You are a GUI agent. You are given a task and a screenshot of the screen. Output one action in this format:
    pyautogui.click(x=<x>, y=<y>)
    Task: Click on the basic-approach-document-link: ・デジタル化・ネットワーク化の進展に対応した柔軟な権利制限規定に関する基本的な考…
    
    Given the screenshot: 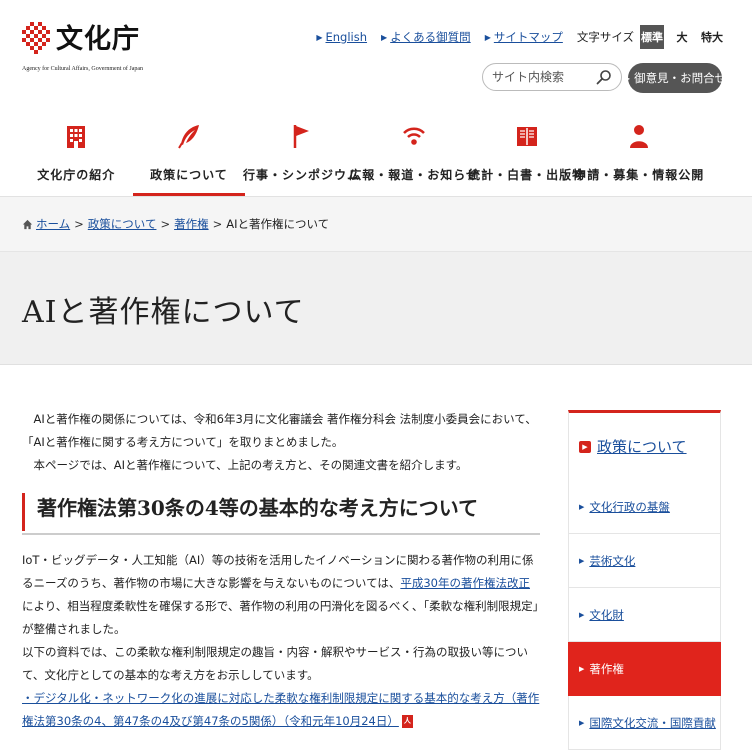 What is the action you would take?
    pyautogui.click(x=280, y=709)
    